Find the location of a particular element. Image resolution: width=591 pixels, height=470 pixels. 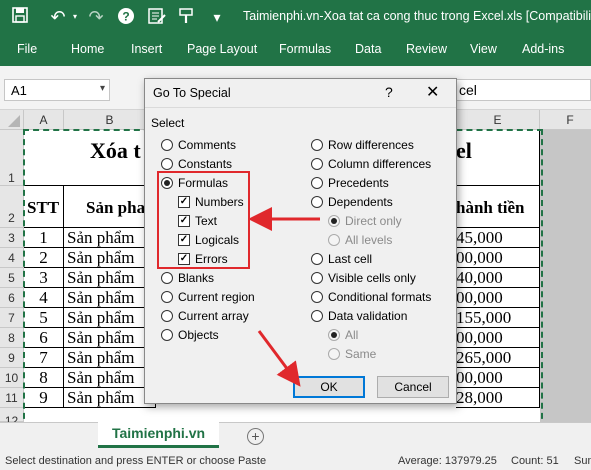

amount-cell: 155,000 is located at coordinates (498, 318).